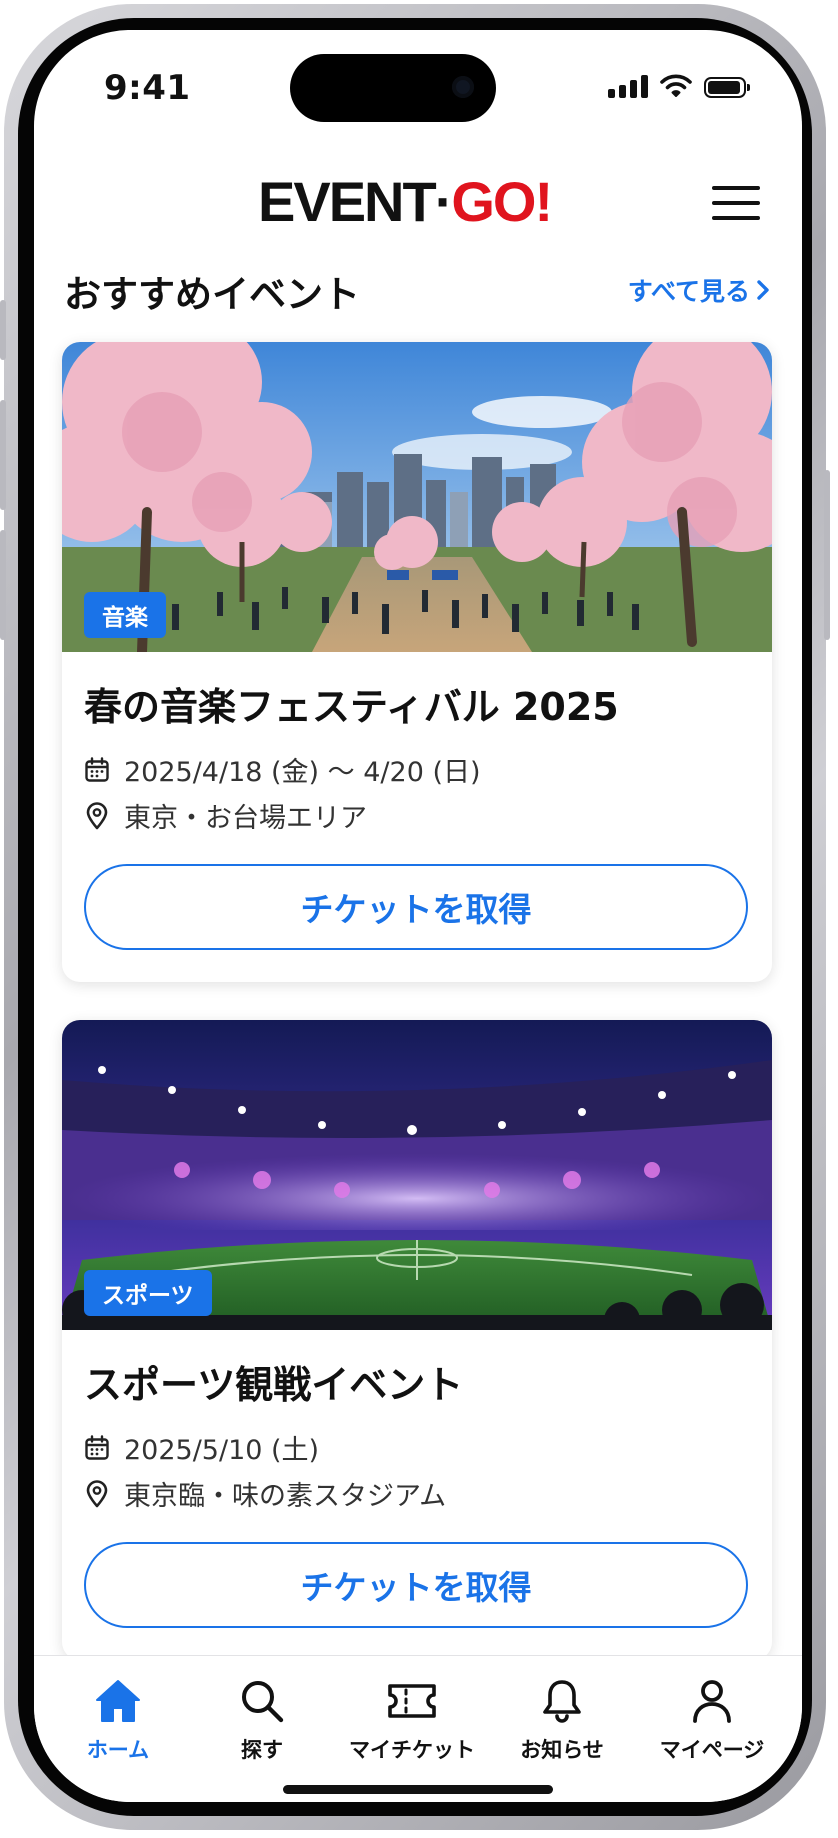 The height and width of the screenshot is (1838, 838). What do you see at coordinates (417, 497) in the screenshot?
I see `event-image-cherry-blossom: 音楽` at bounding box center [417, 497].